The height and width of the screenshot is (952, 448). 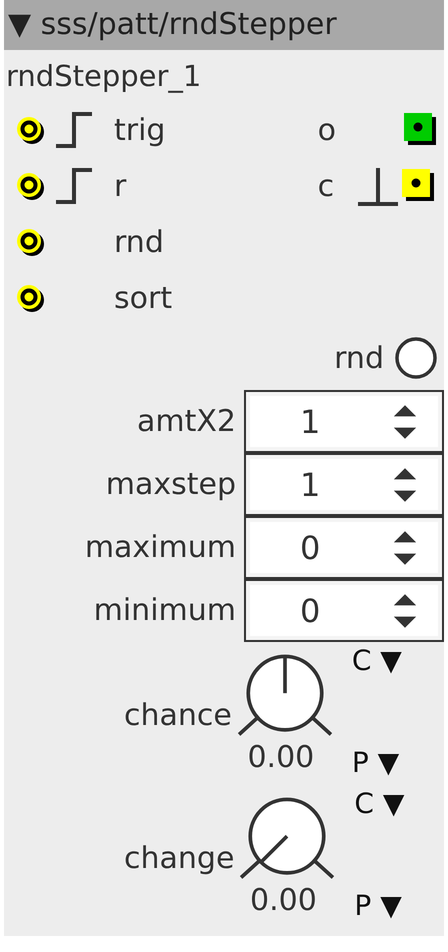 What do you see at coordinates (326, 186) in the screenshot?
I see `outlet-label: c` at bounding box center [326, 186].